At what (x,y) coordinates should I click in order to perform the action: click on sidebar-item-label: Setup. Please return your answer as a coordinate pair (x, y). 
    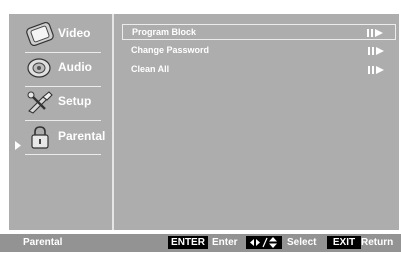
    Looking at the image, I should click on (75, 101).